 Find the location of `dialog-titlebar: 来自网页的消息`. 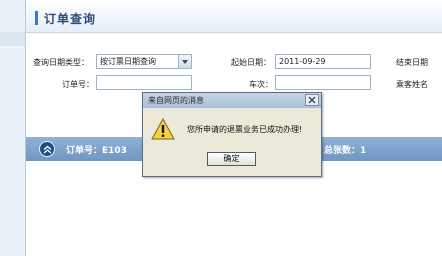

dialog-titlebar: 来自网页的消息 is located at coordinates (232, 100).